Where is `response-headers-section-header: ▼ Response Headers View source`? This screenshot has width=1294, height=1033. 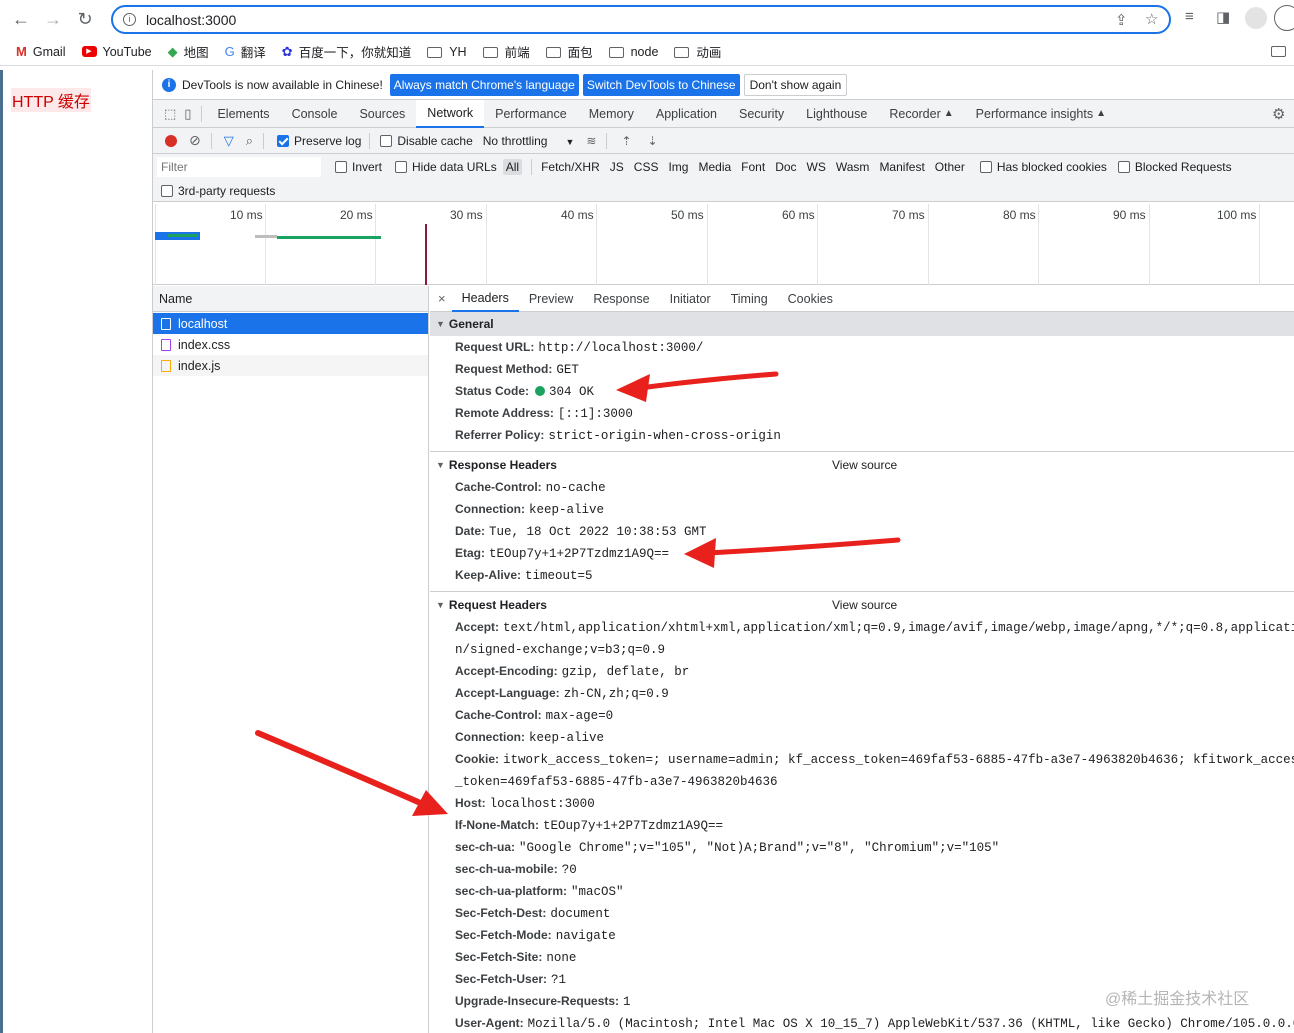
response-headers-section-header: ▼ Response Headers View source is located at coordinates (862, 465).